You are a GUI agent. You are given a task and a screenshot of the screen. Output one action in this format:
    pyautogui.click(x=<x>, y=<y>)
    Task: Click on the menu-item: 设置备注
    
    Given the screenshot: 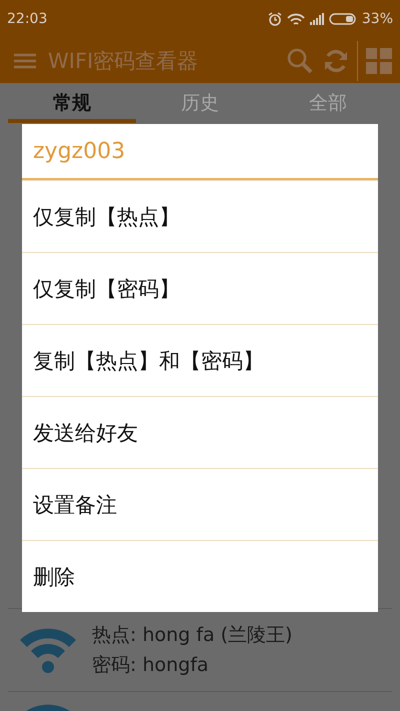 What is the action you would take?
    pyautogui.click(x=200, y=504)
    